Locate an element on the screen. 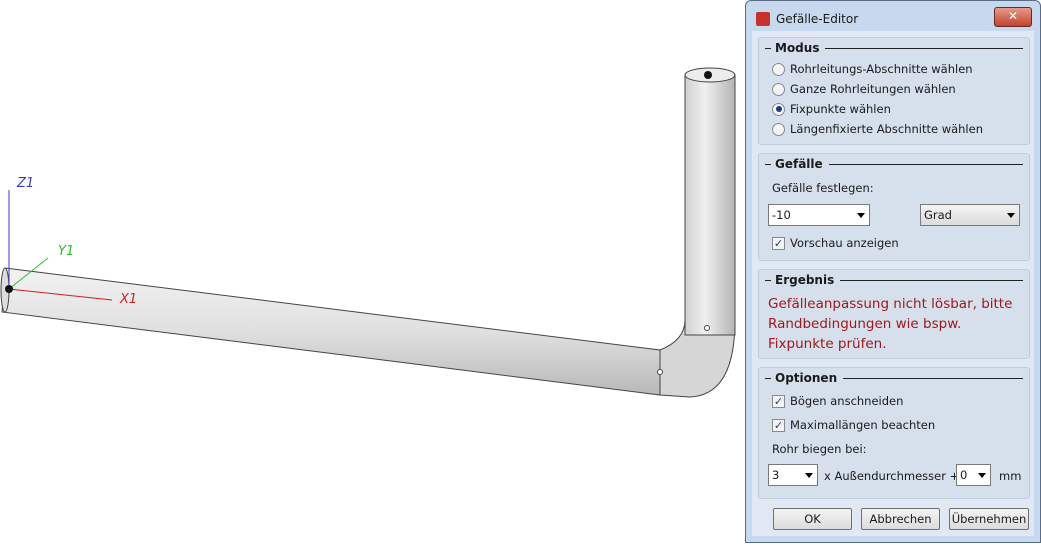 The height and width of the screenshot is (546, 1041). radio-icon-selected is located at coordinates (778, 109).